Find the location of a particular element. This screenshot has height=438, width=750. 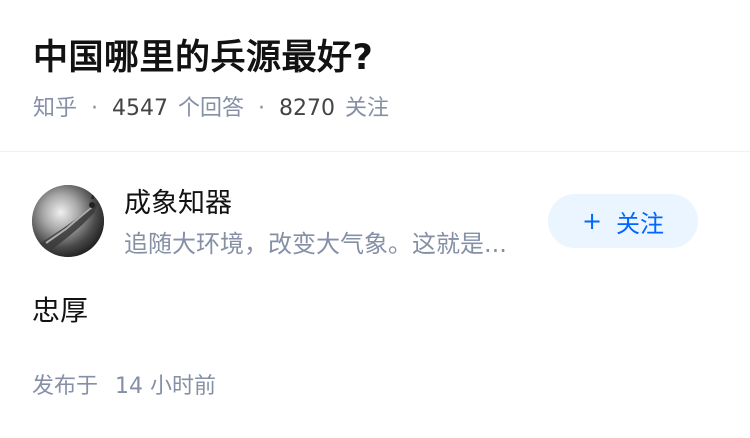

follow-button-label: 关注 is located at coordinates (640, 223).